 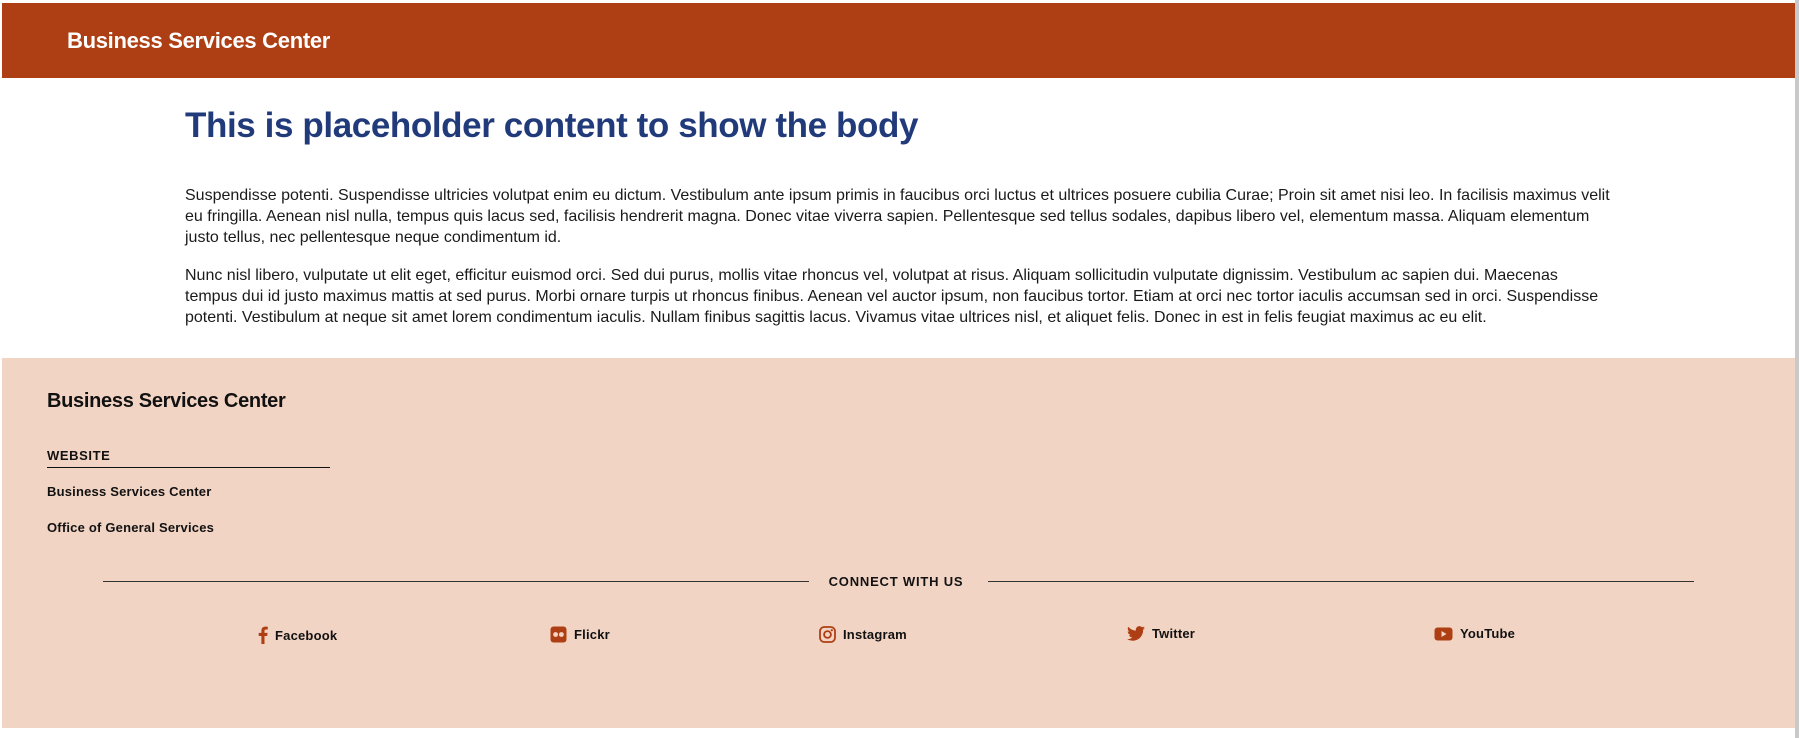 What do you see at coordinates (129, 491) in the screenshot?
I see `footer-link-business-services-center: Business Services Center` at bounding box center [129, 491].